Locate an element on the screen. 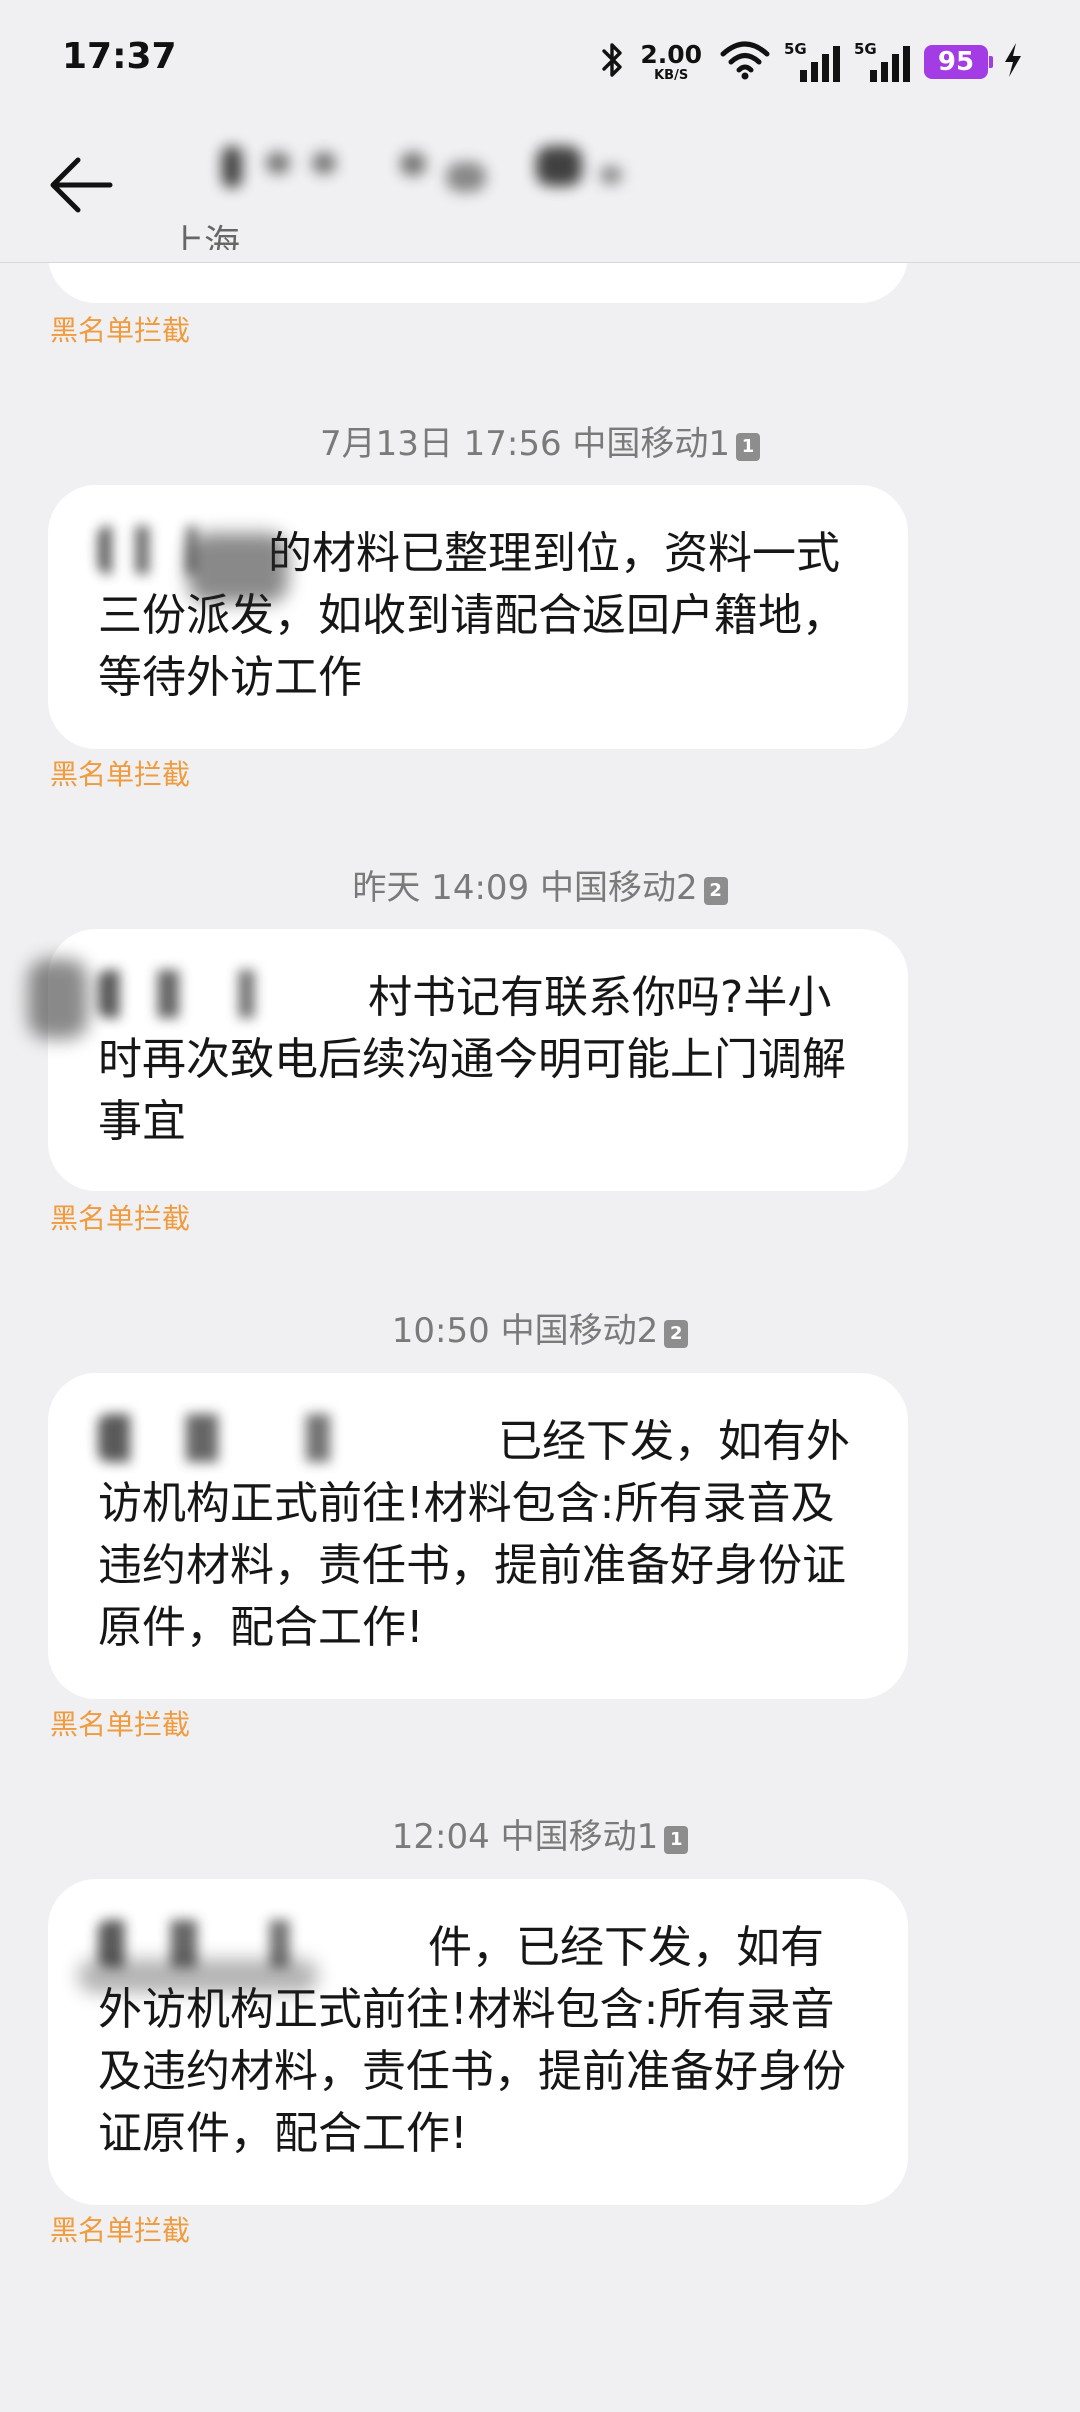 This screenshot has height=2412, width=1080. net-speed: 2.00 KB/S is located at coordinates (671, 62).